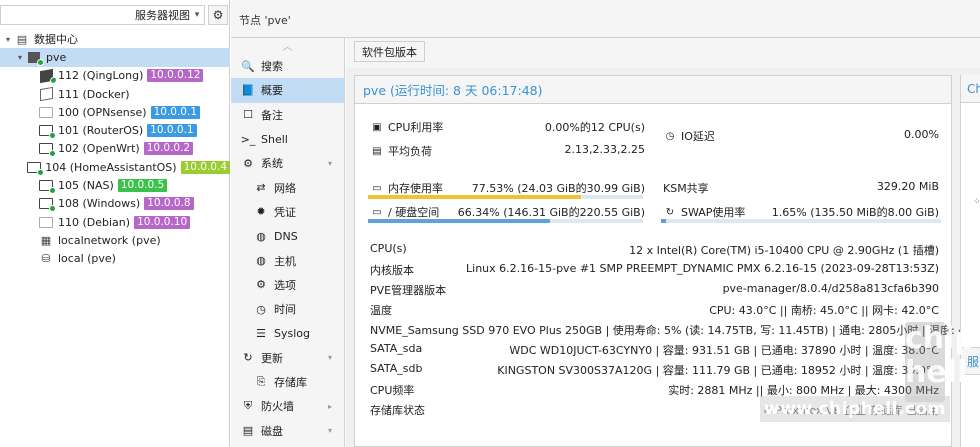 The image size is (980, 447). What do you see at coordinates (218, 15) in the screenshot?
I see `gear-icon: ⚙` at bounding box center [218, 15].